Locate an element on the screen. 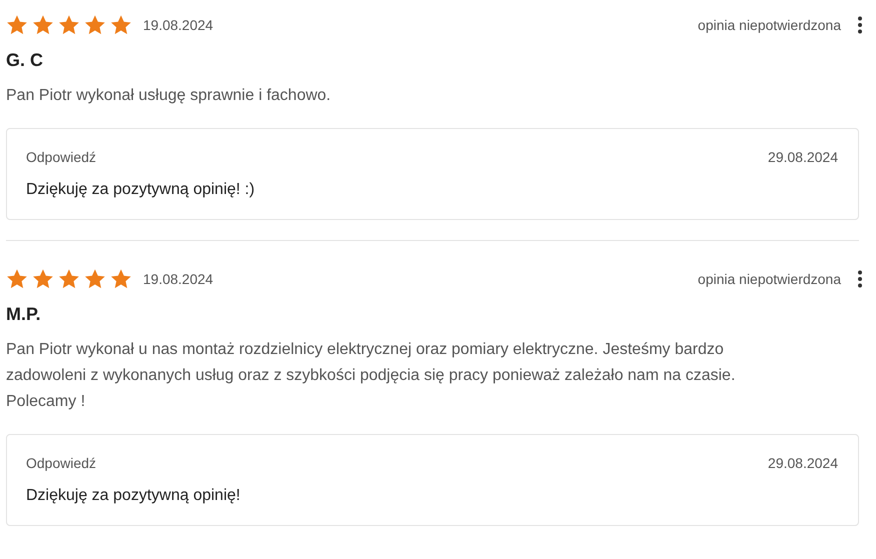 The width and height of the screenshot is (876, 559). reply-text: Dziękuję za pozytywną opinię! is located at coordinates (134, 496).